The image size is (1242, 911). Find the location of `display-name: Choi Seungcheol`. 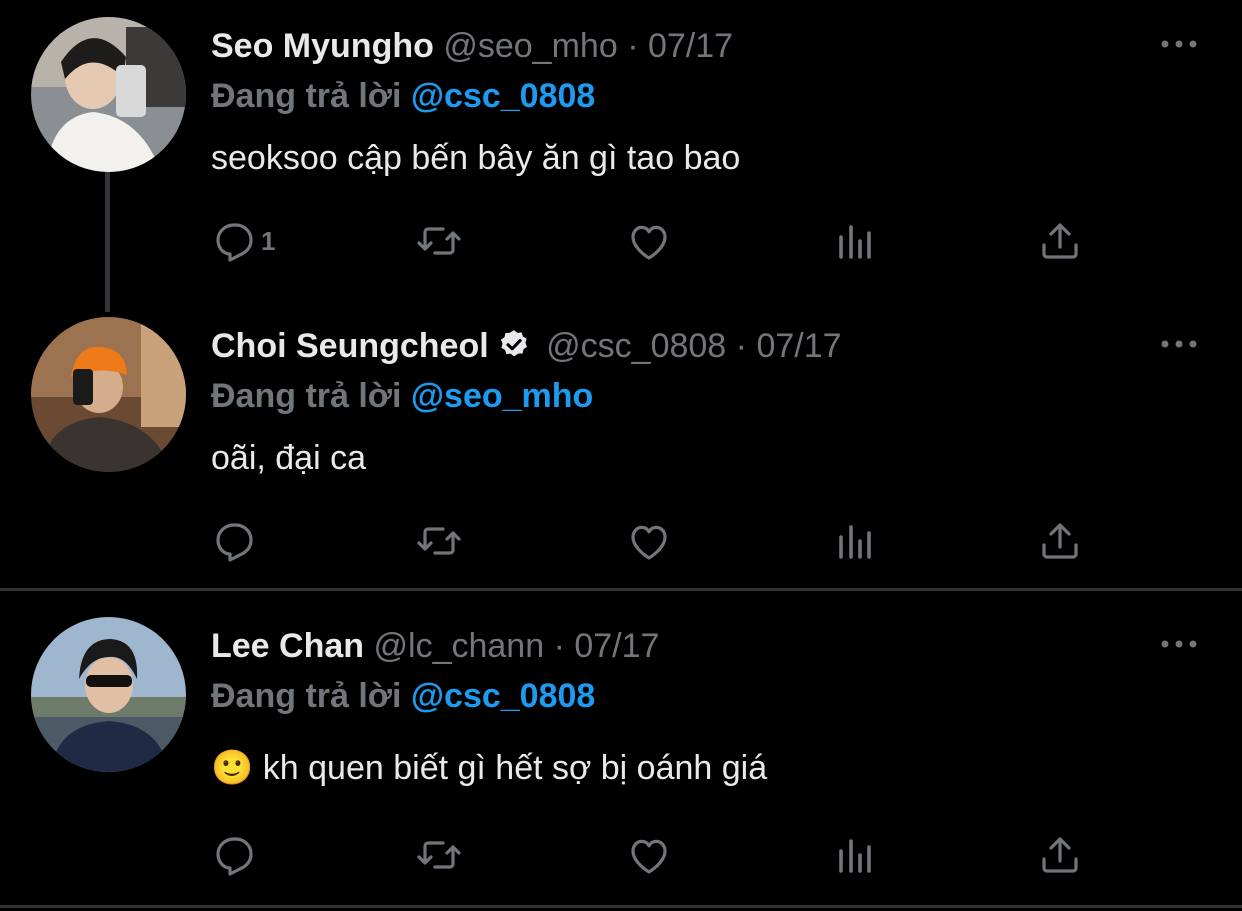

display-name: Choi Seungcheol is located at coordinates (350, 346).